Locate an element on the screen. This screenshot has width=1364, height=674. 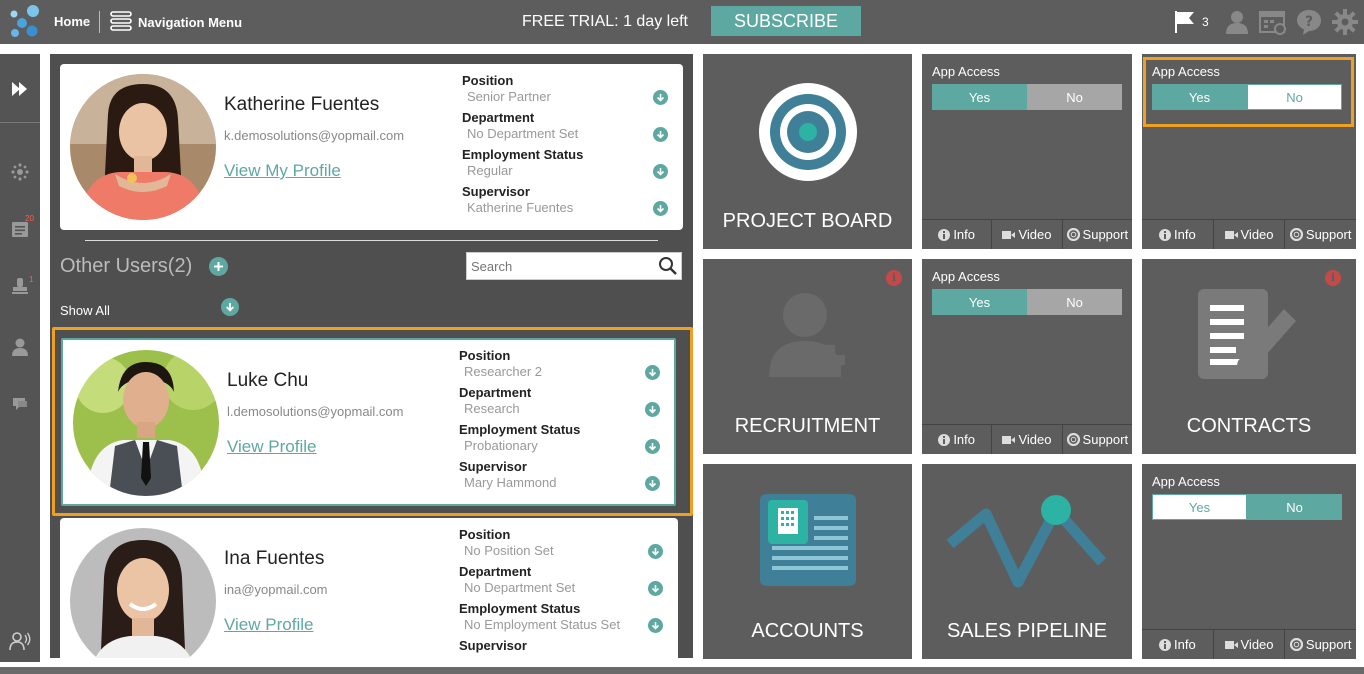
ledger-icon is located at coordinates (808, 542).